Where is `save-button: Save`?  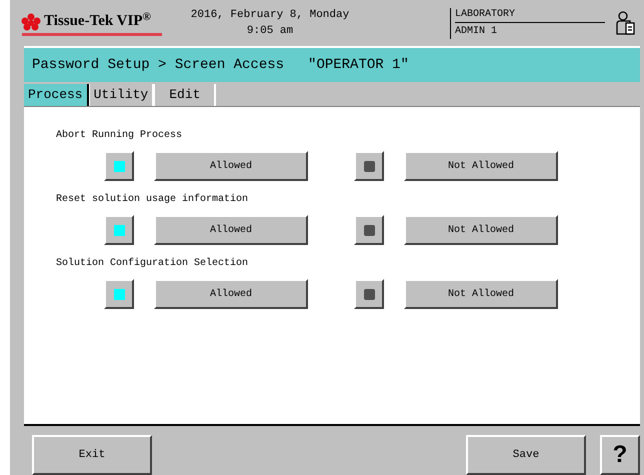
save-button: Save is located at coordinates (526, 455).